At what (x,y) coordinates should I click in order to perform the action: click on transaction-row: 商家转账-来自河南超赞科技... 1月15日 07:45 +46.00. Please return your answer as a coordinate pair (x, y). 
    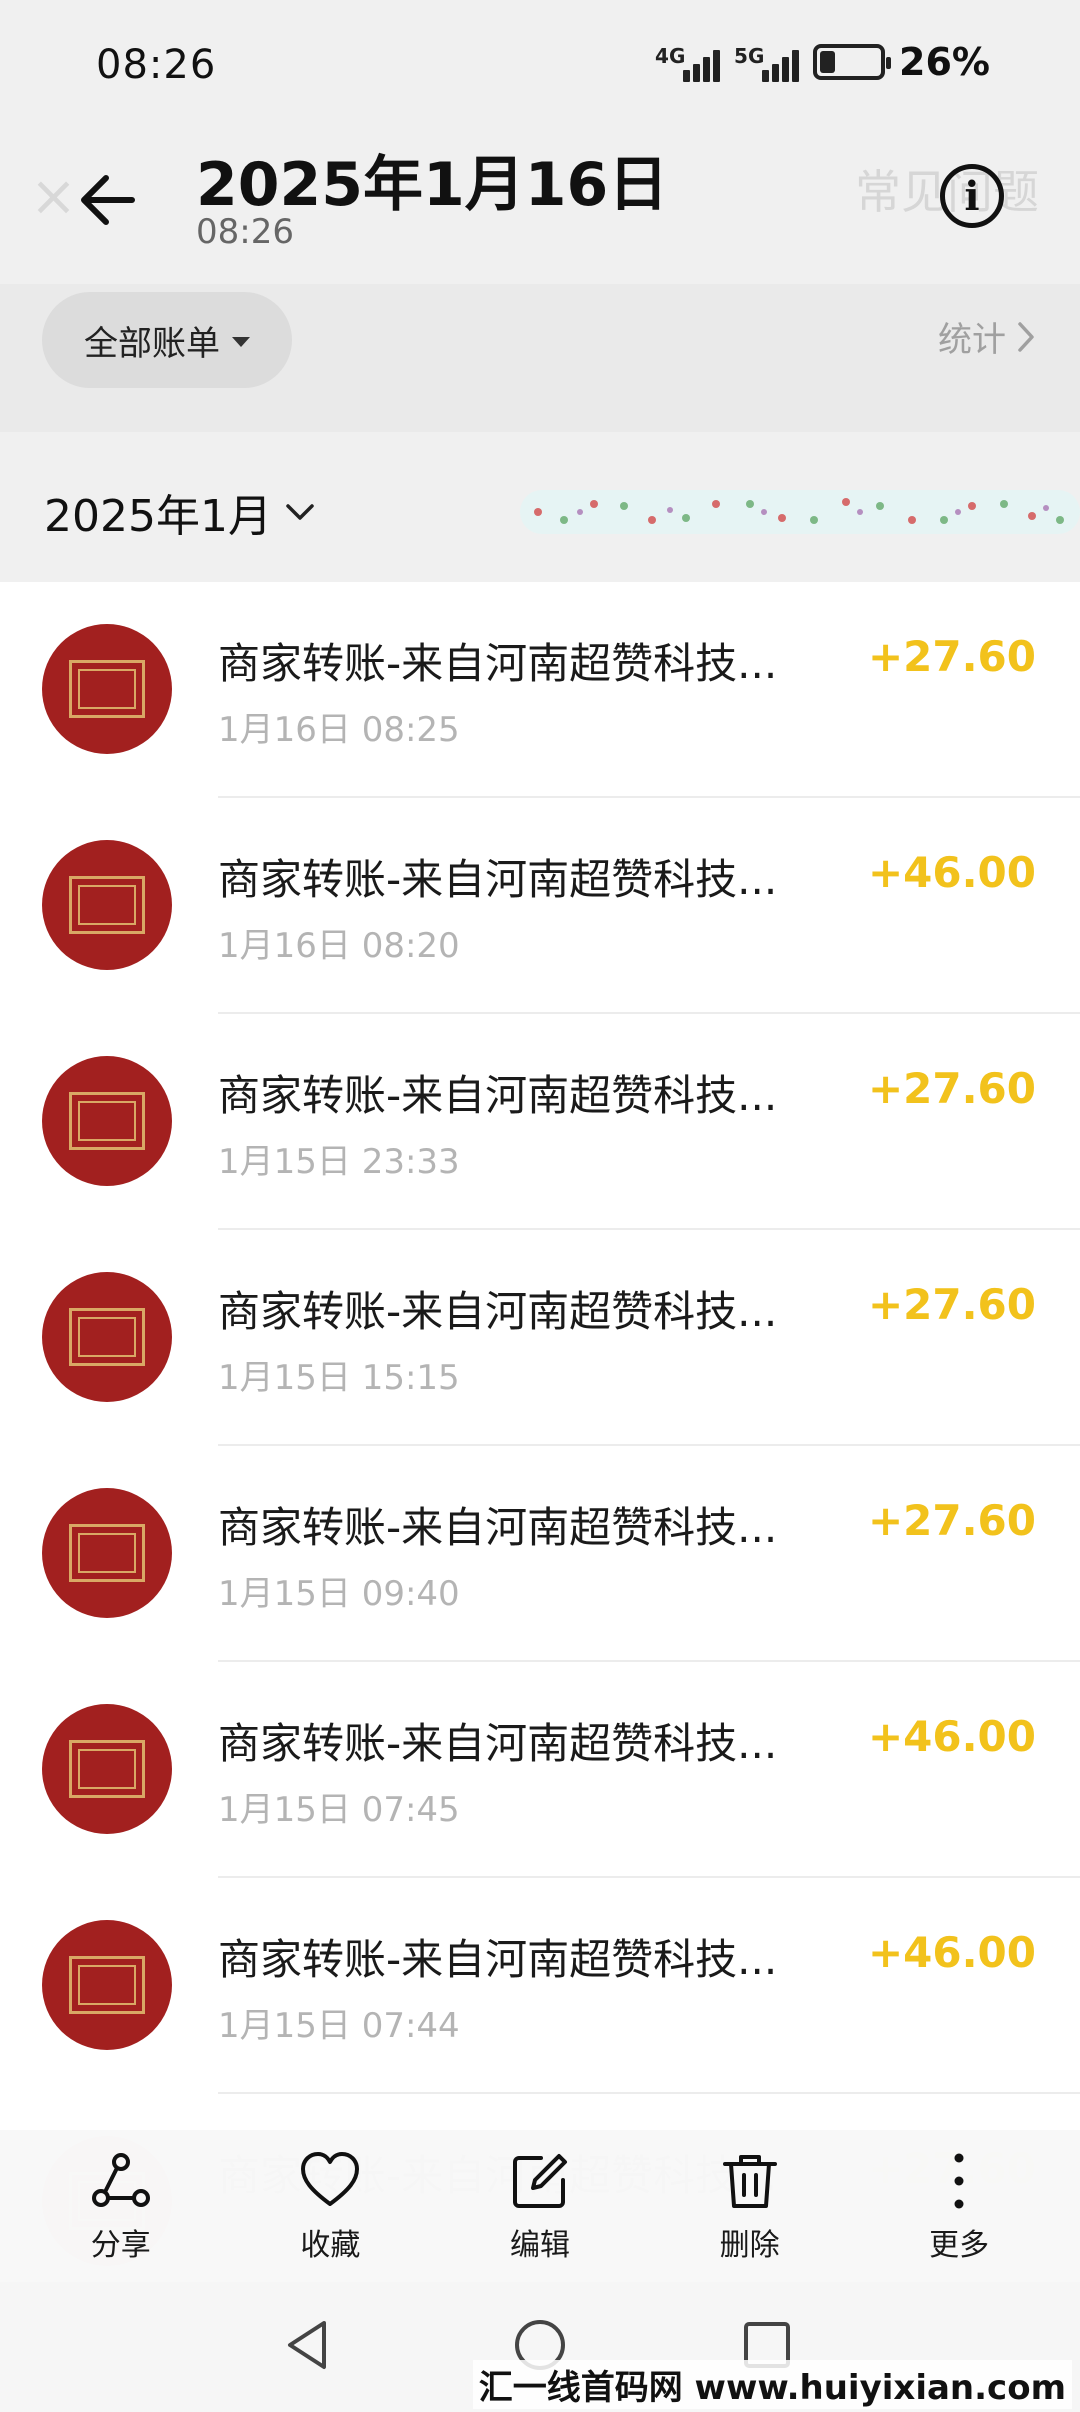
    Looking at the image, I should click on (540, 1770).